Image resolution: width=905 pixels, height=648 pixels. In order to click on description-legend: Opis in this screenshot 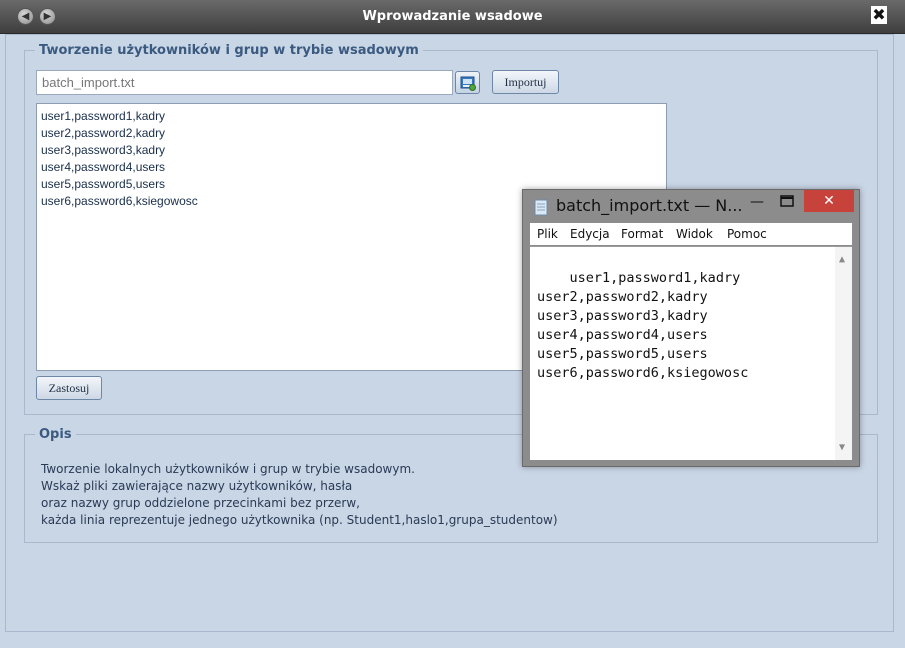, I will do `click(55, 434)`.